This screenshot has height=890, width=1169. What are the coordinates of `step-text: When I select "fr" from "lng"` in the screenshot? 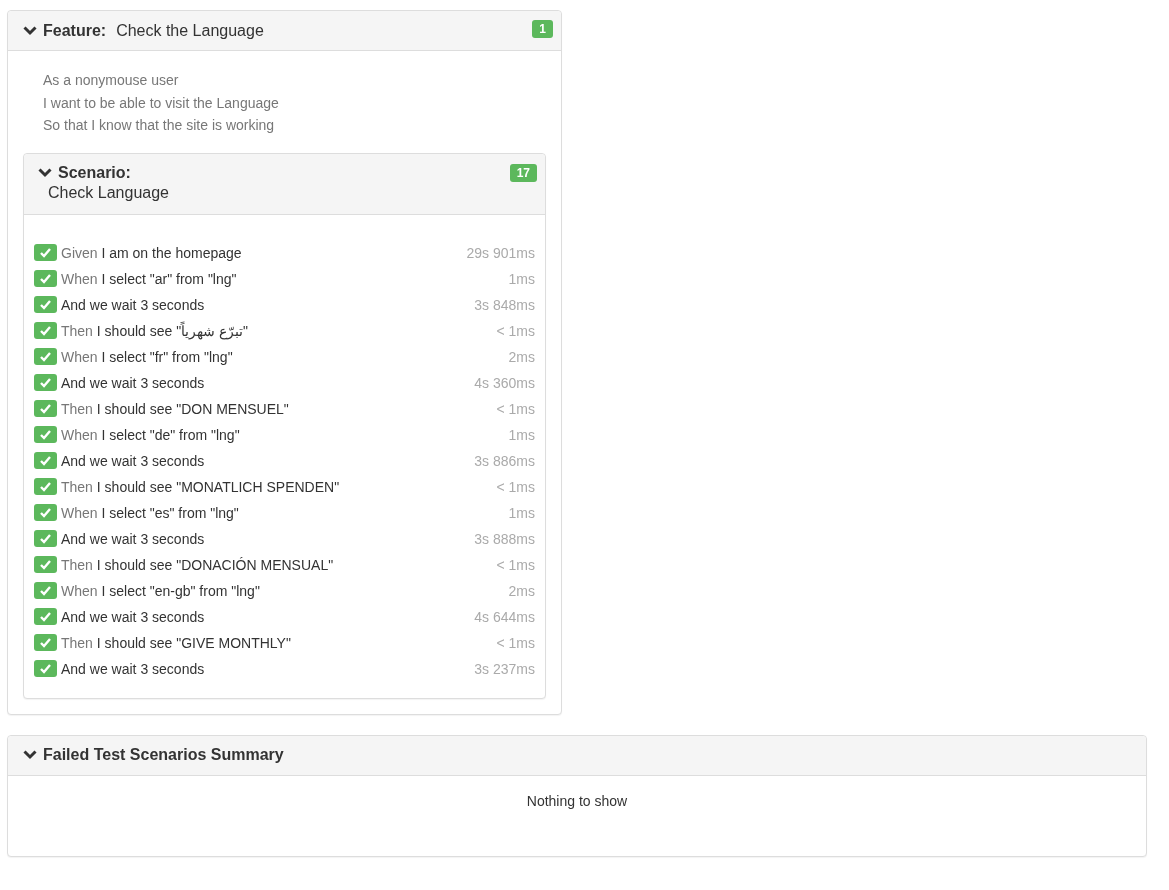 It's located at (147, 356).